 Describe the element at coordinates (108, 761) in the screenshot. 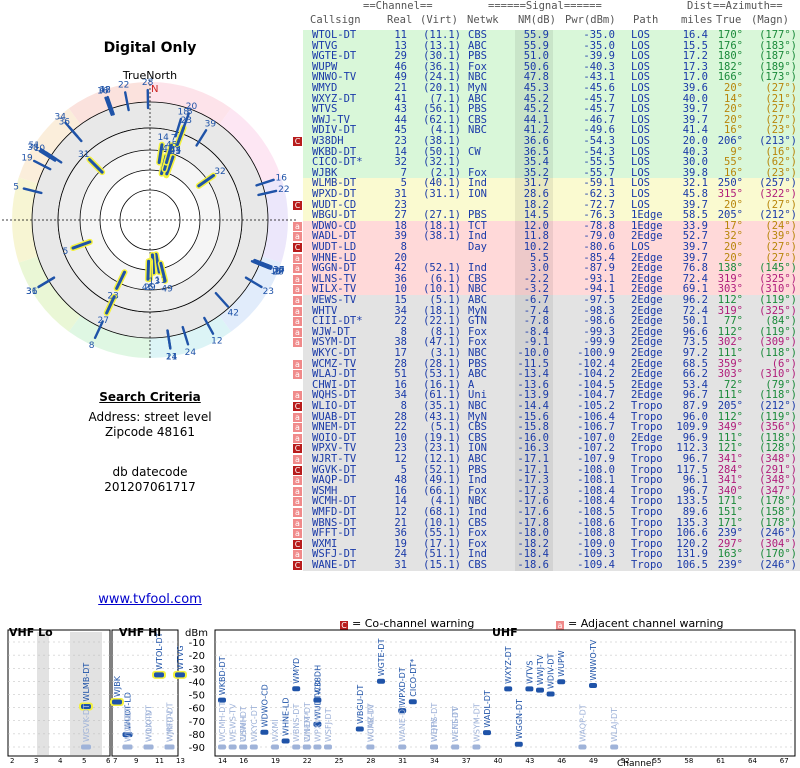

I see `channel-tick-label: 6` at that location.